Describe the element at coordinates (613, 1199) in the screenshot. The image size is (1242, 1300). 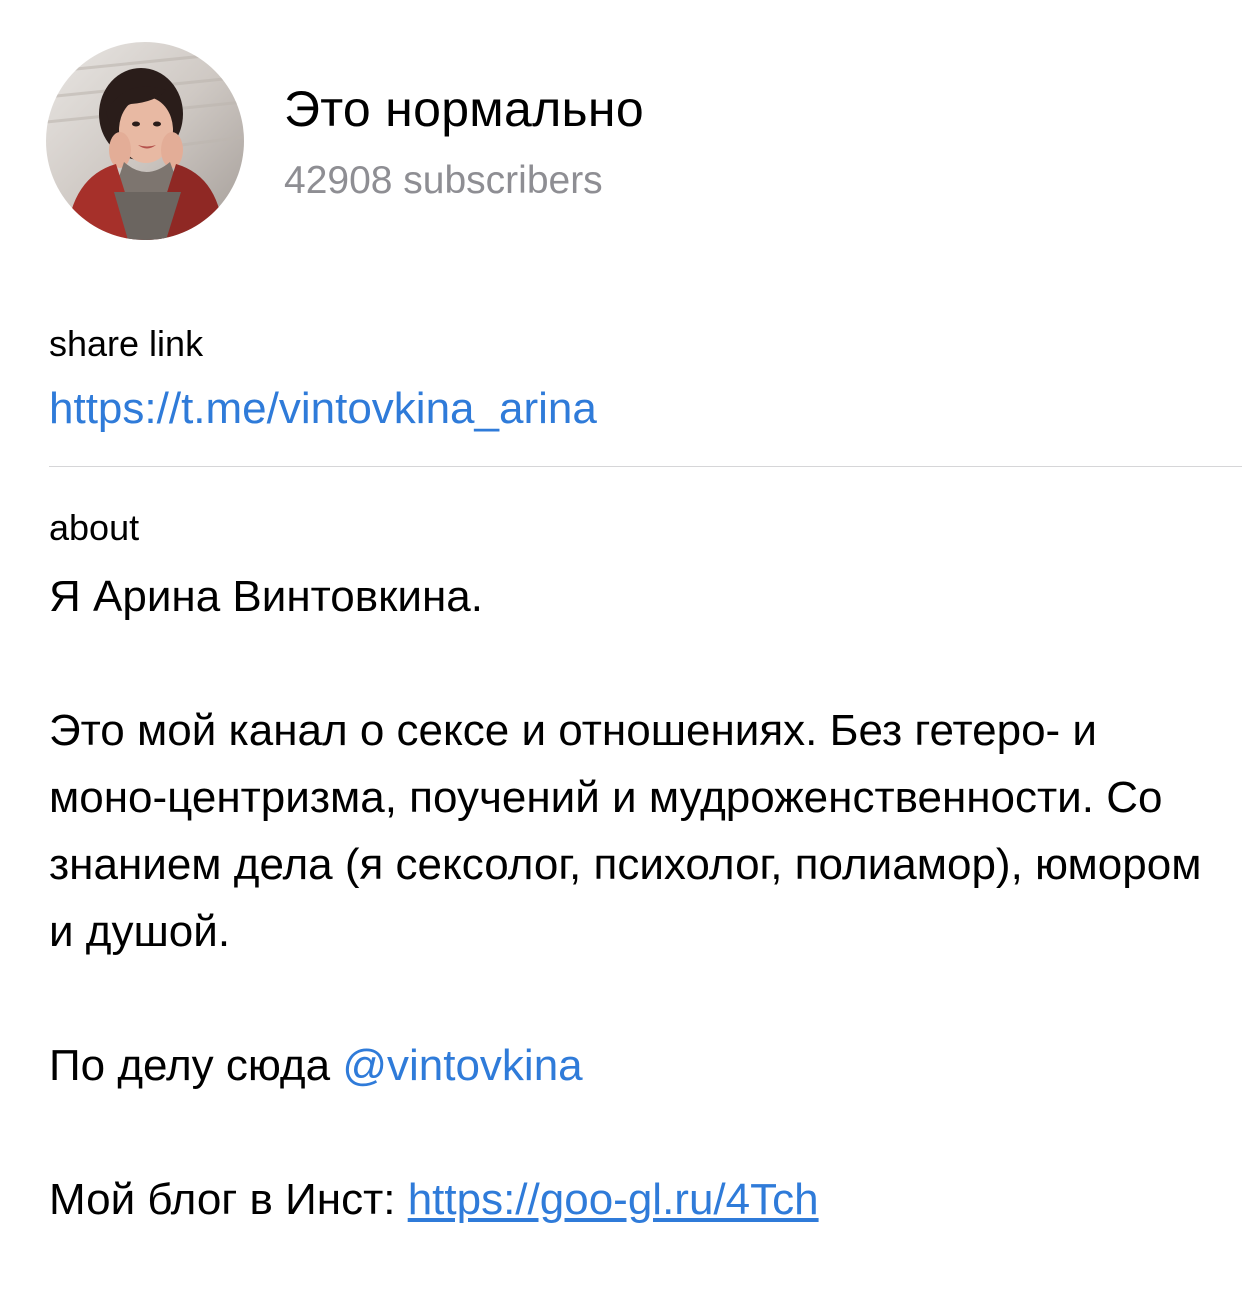
I see `blog-link: https://goo-gl.ru/4Tch` at that location.